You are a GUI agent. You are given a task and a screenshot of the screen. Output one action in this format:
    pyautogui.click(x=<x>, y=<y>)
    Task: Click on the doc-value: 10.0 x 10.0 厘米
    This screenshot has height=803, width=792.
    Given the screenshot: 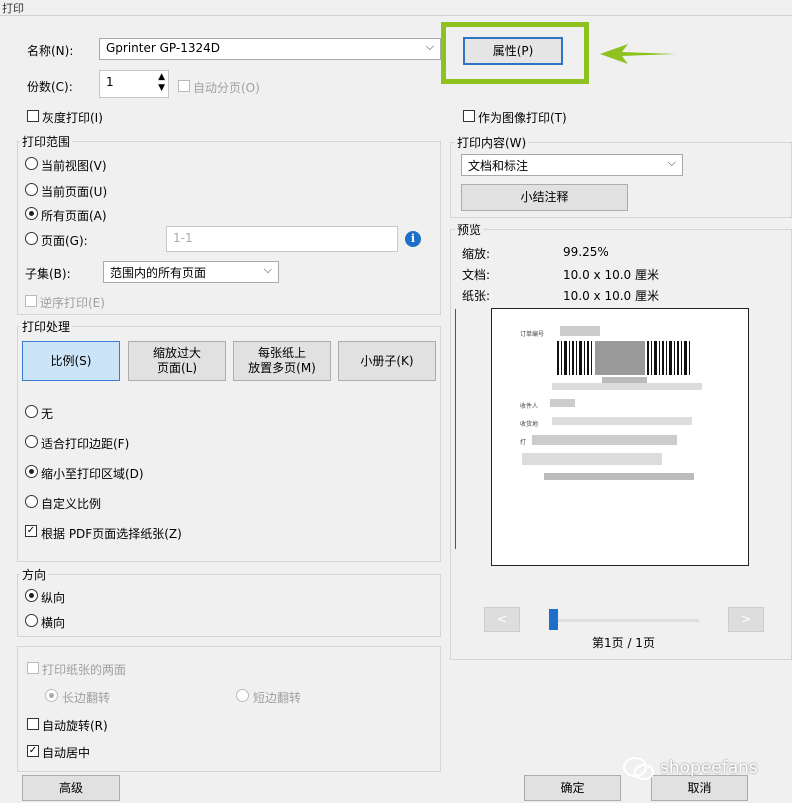 What is the action you would take?
    pyautogui.click(x=611, y=275)
    